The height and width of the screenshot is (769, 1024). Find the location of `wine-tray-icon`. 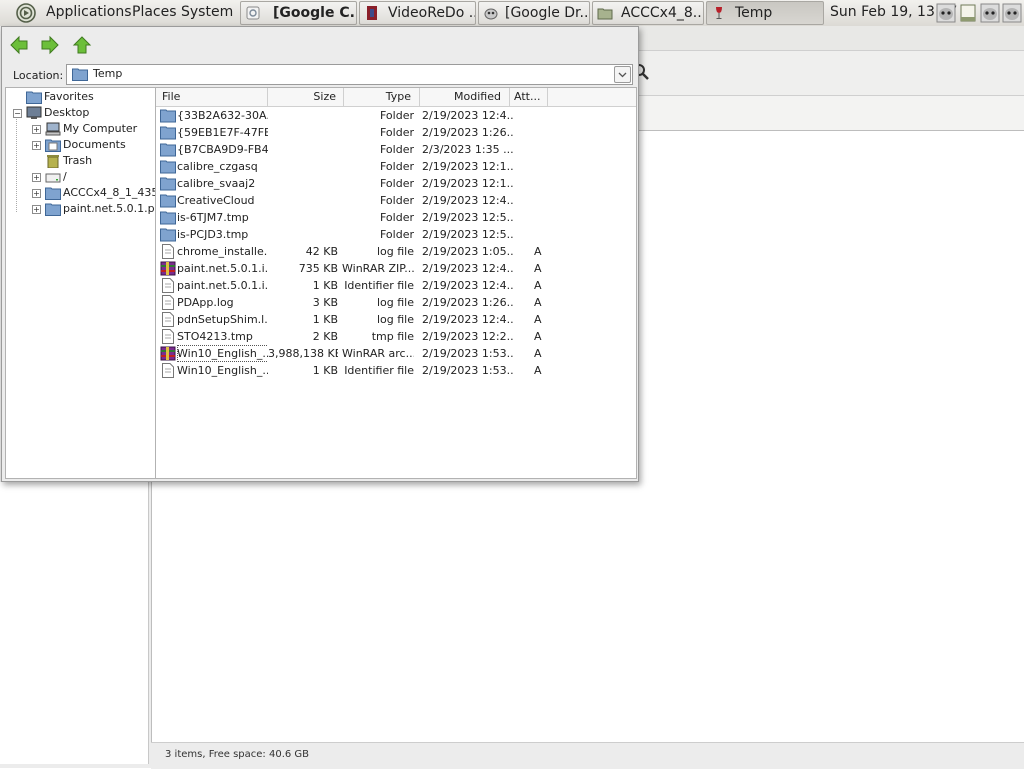

wine-tray-icon is located at coordinates (946, 13).